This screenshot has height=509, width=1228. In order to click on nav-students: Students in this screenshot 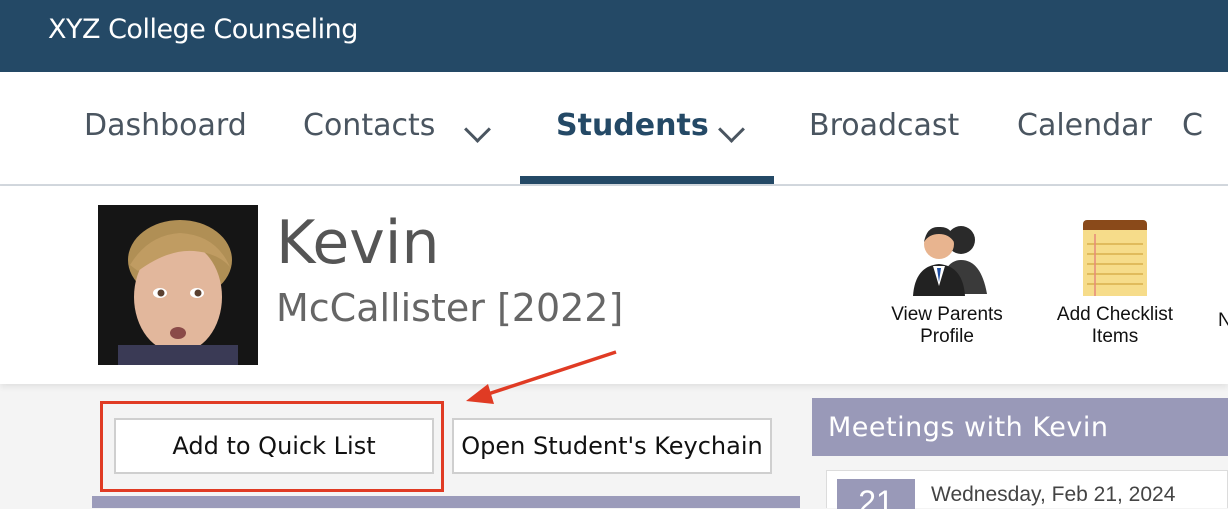, I will do `click(632, 125)`.